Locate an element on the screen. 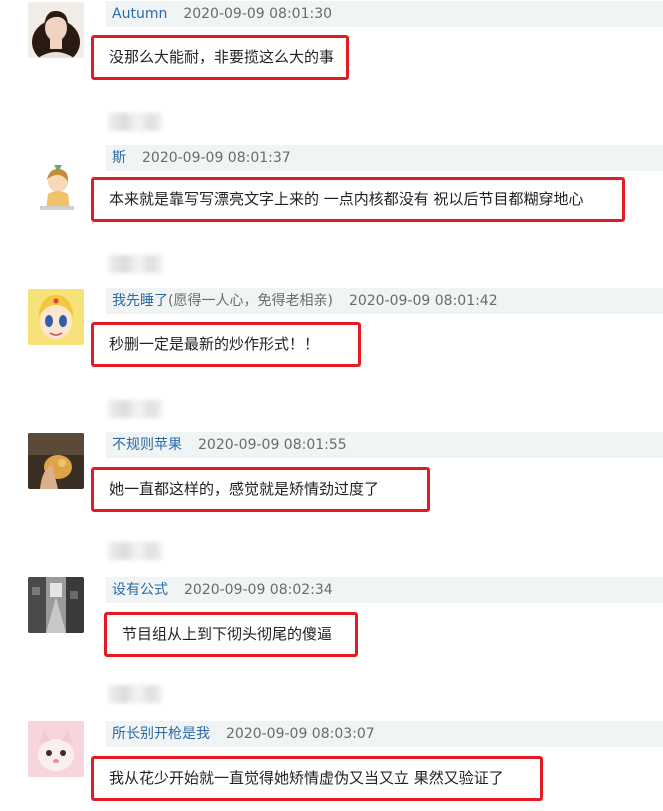 The image size is (663, 811). avatar-street-photo-icon is located at coordinates (56, 605).